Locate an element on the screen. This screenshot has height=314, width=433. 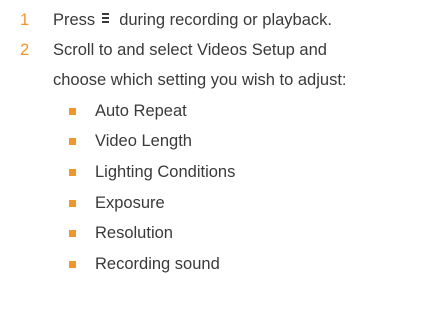
step-text-after-icon: during recording or playback. is located at coordinates (225, 20).